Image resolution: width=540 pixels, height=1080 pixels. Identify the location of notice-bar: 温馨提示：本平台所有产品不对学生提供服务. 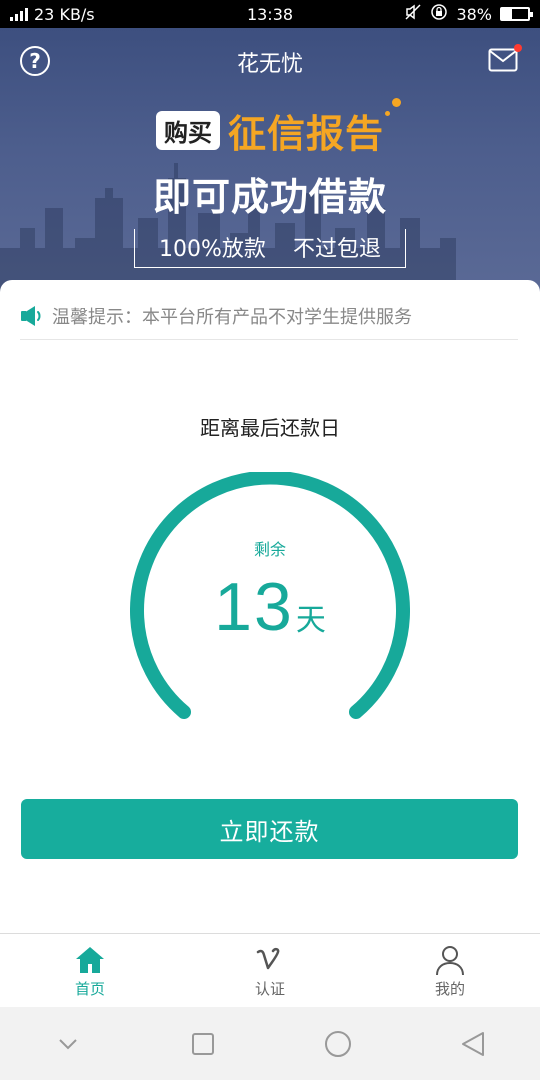
(269, 316).